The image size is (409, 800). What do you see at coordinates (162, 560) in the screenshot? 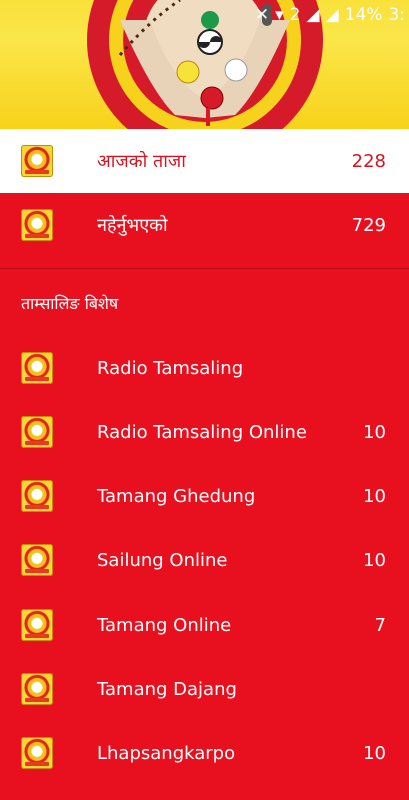
I see `list-item-label: Sailung Online` at bounding box center [162, 560].